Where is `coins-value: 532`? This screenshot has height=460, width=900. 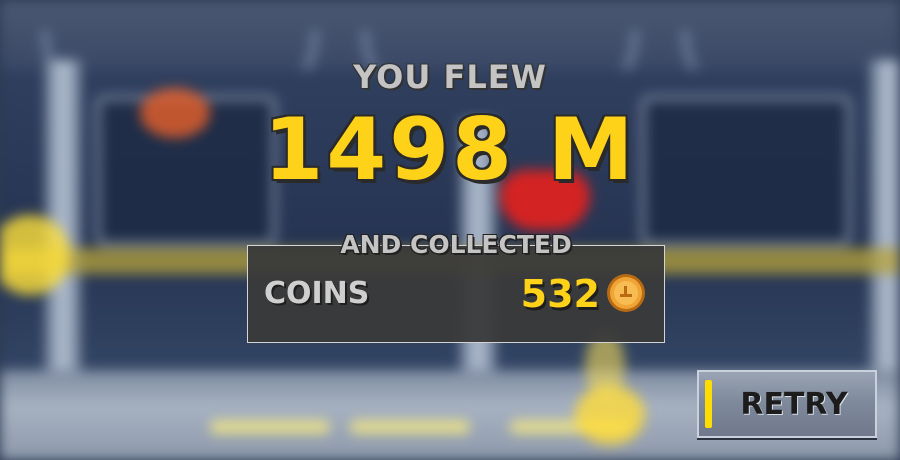 coins-value: 532 is located at coordinates (560, 294).